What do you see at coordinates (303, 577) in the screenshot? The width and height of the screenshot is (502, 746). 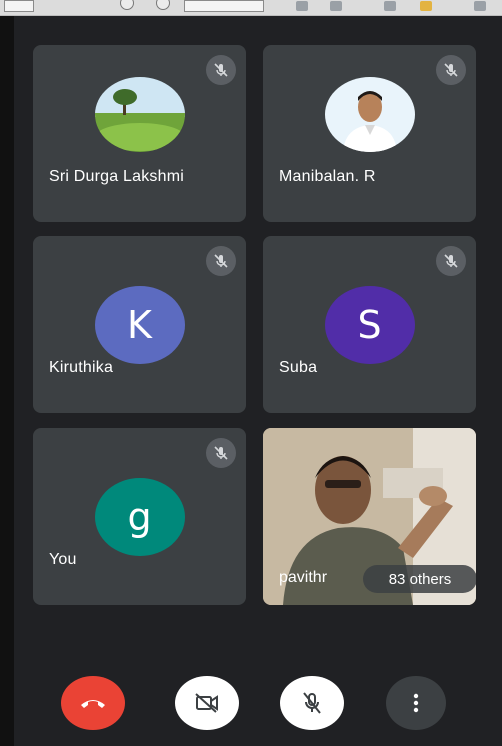 I see `participant-name: pavithr` at bounding box center [303, 577].